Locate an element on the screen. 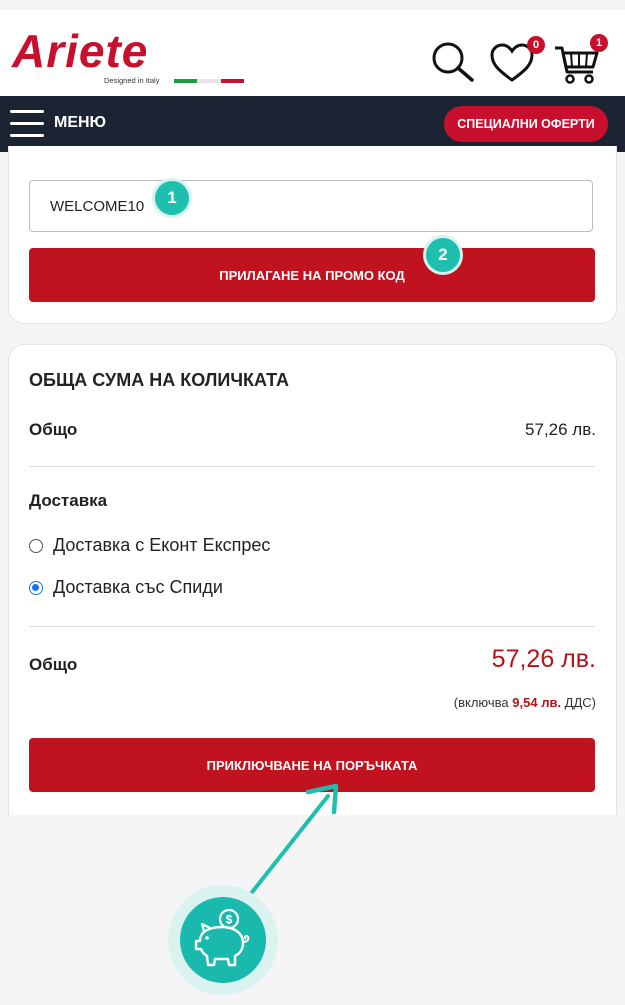 The height and width of the screenshot is (1005, 625). total-label: Общо is located at coordinates (53, 664).